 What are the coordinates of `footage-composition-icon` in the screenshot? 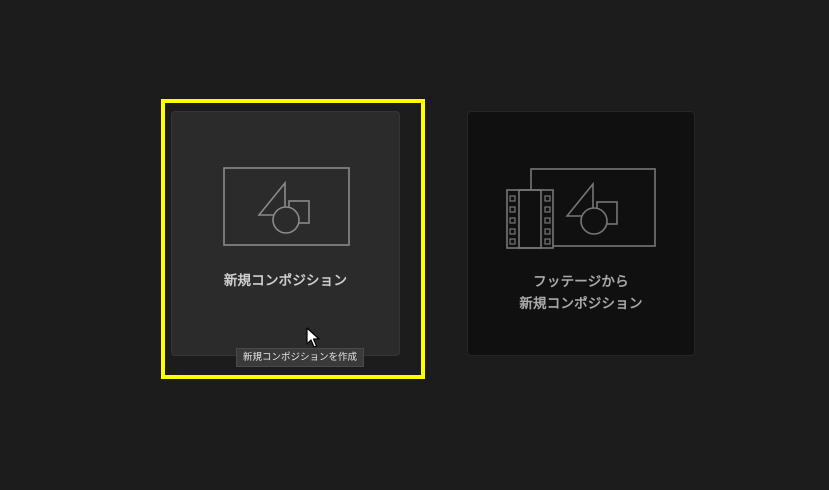 It's located at (581, 208).